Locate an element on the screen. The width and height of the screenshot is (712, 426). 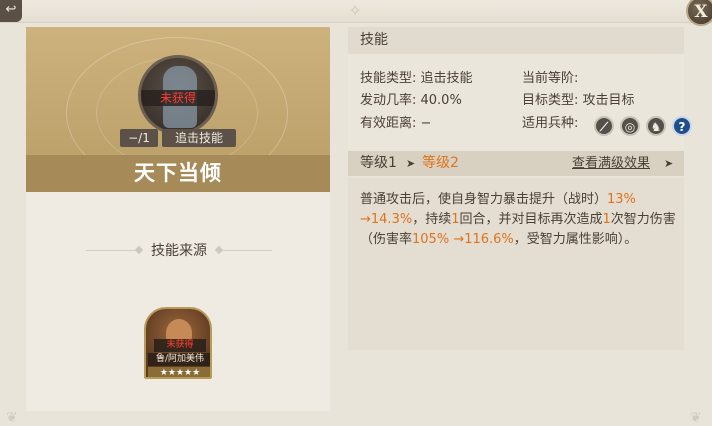
hero-portrait: 未获得 鲁/阿加美伟 ★★★★★ is located at coordinates (178, 343).